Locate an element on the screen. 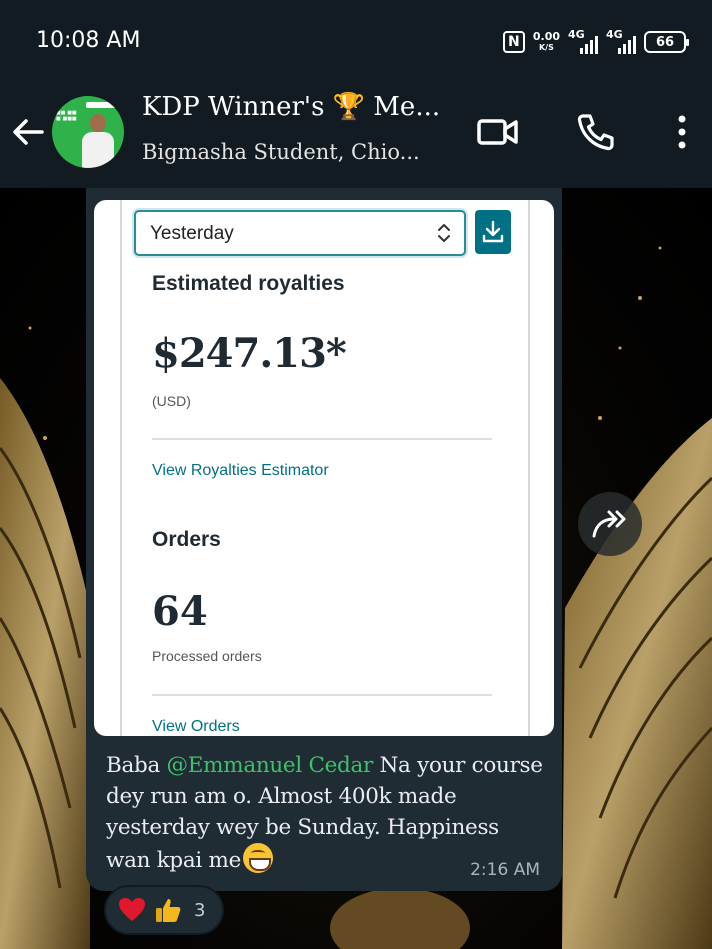 The image size is (712, 949). signal-1-icon: 4G is located at coordinates (583, 41).